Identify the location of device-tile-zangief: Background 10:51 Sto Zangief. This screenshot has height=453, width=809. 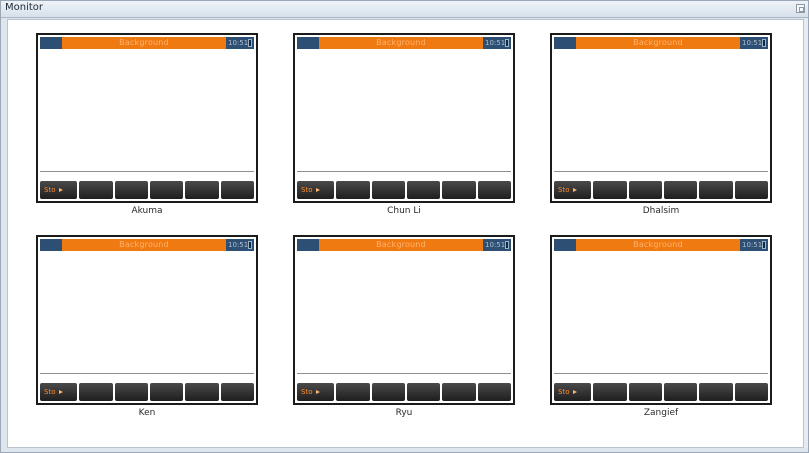
(661, 328).